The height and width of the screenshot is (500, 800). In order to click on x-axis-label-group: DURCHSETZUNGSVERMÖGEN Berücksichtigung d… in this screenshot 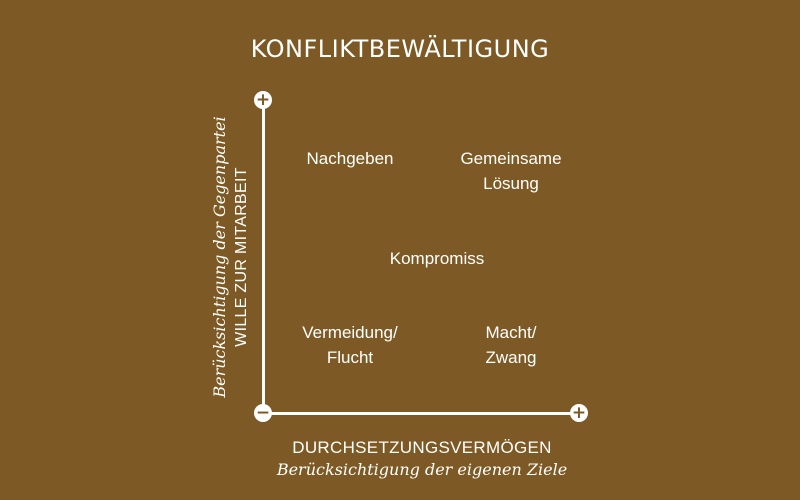, I will do `click(422, 459)`.